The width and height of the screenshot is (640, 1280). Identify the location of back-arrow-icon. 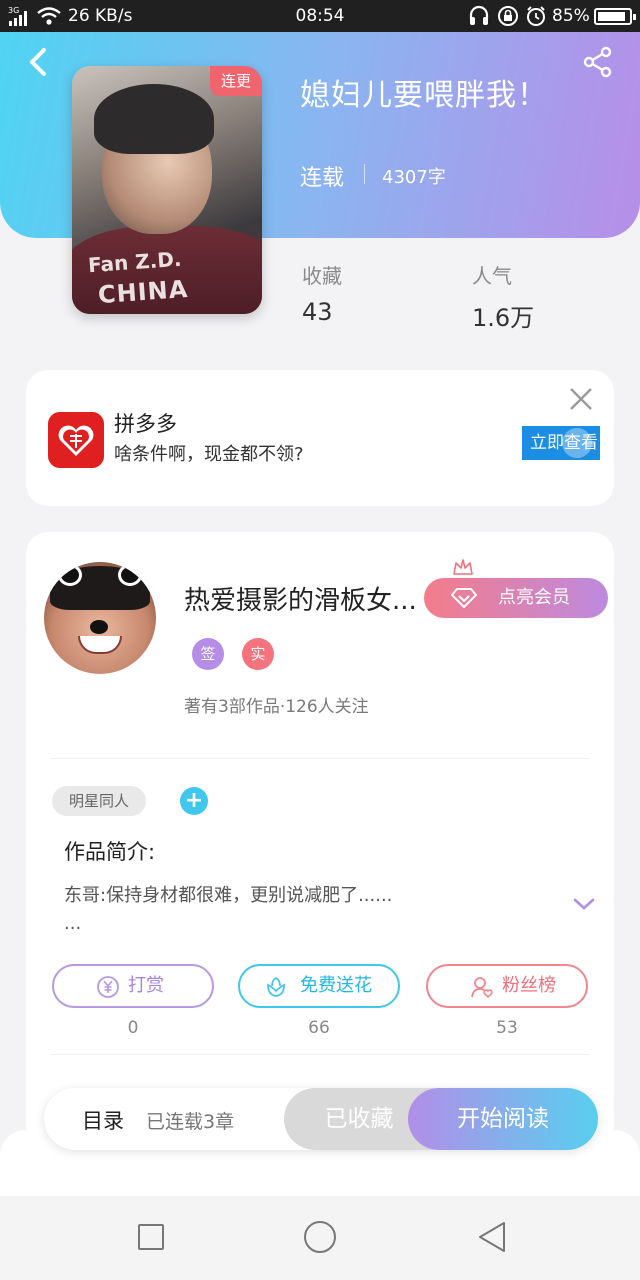
(38, 62).